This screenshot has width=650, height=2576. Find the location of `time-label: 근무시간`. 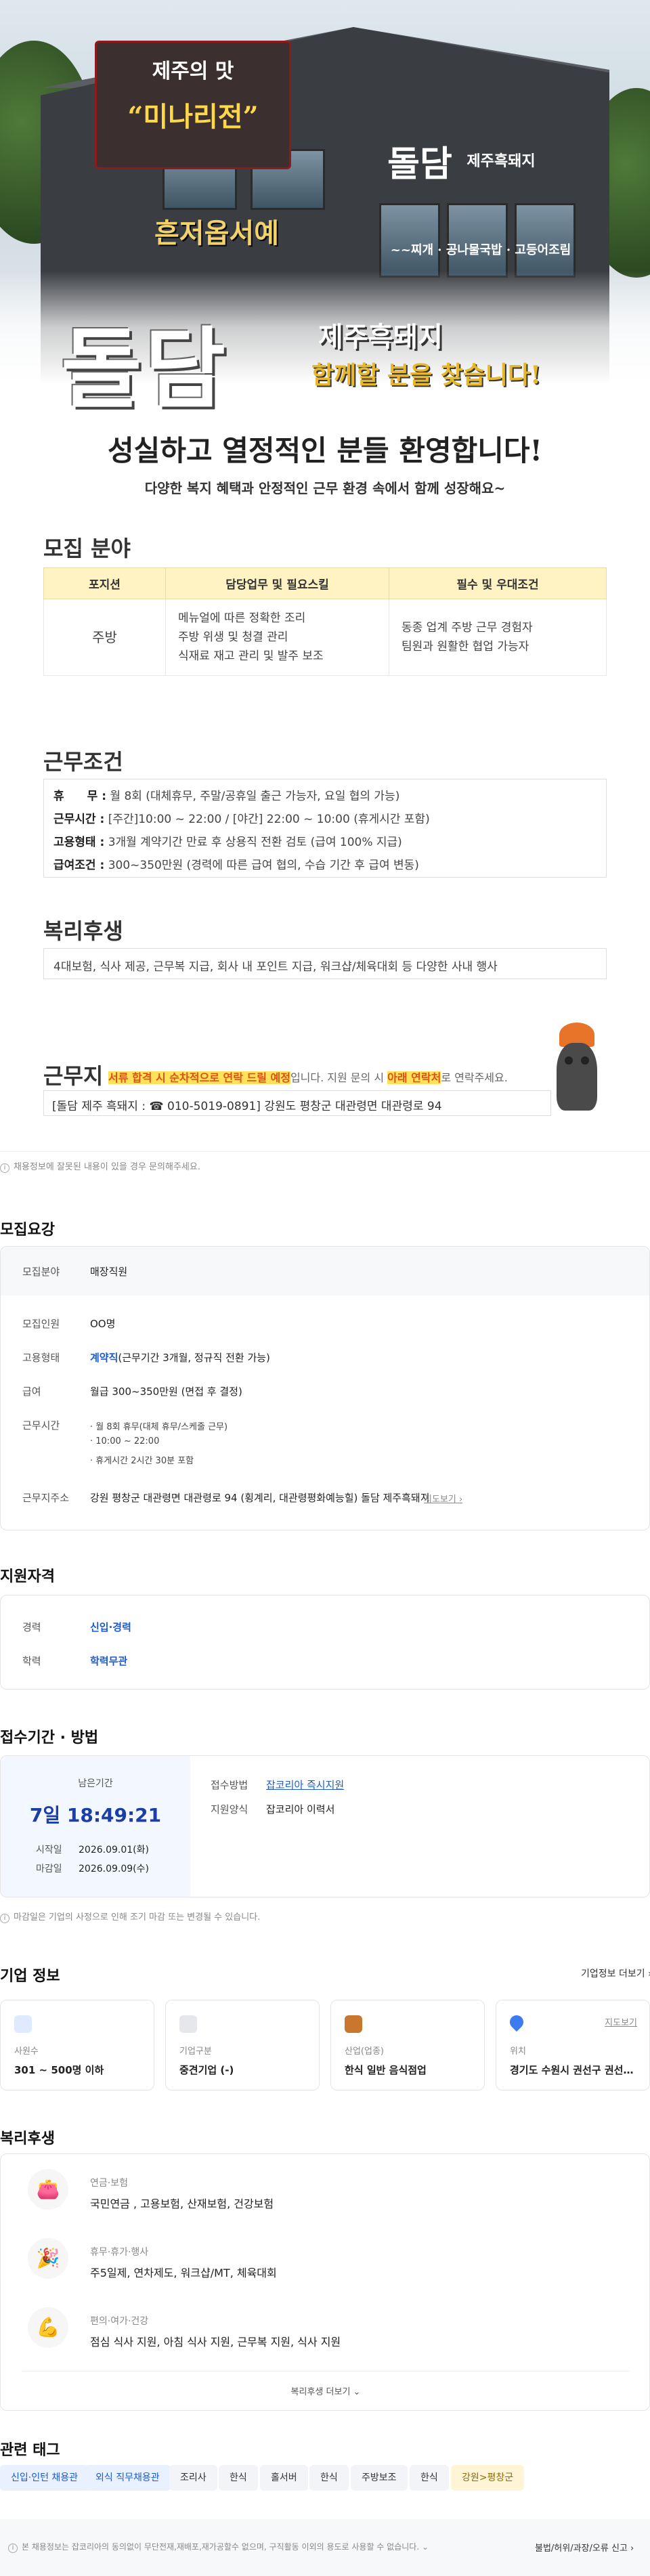

time-label: 근무시간 is located at coordinates (41, 1425).